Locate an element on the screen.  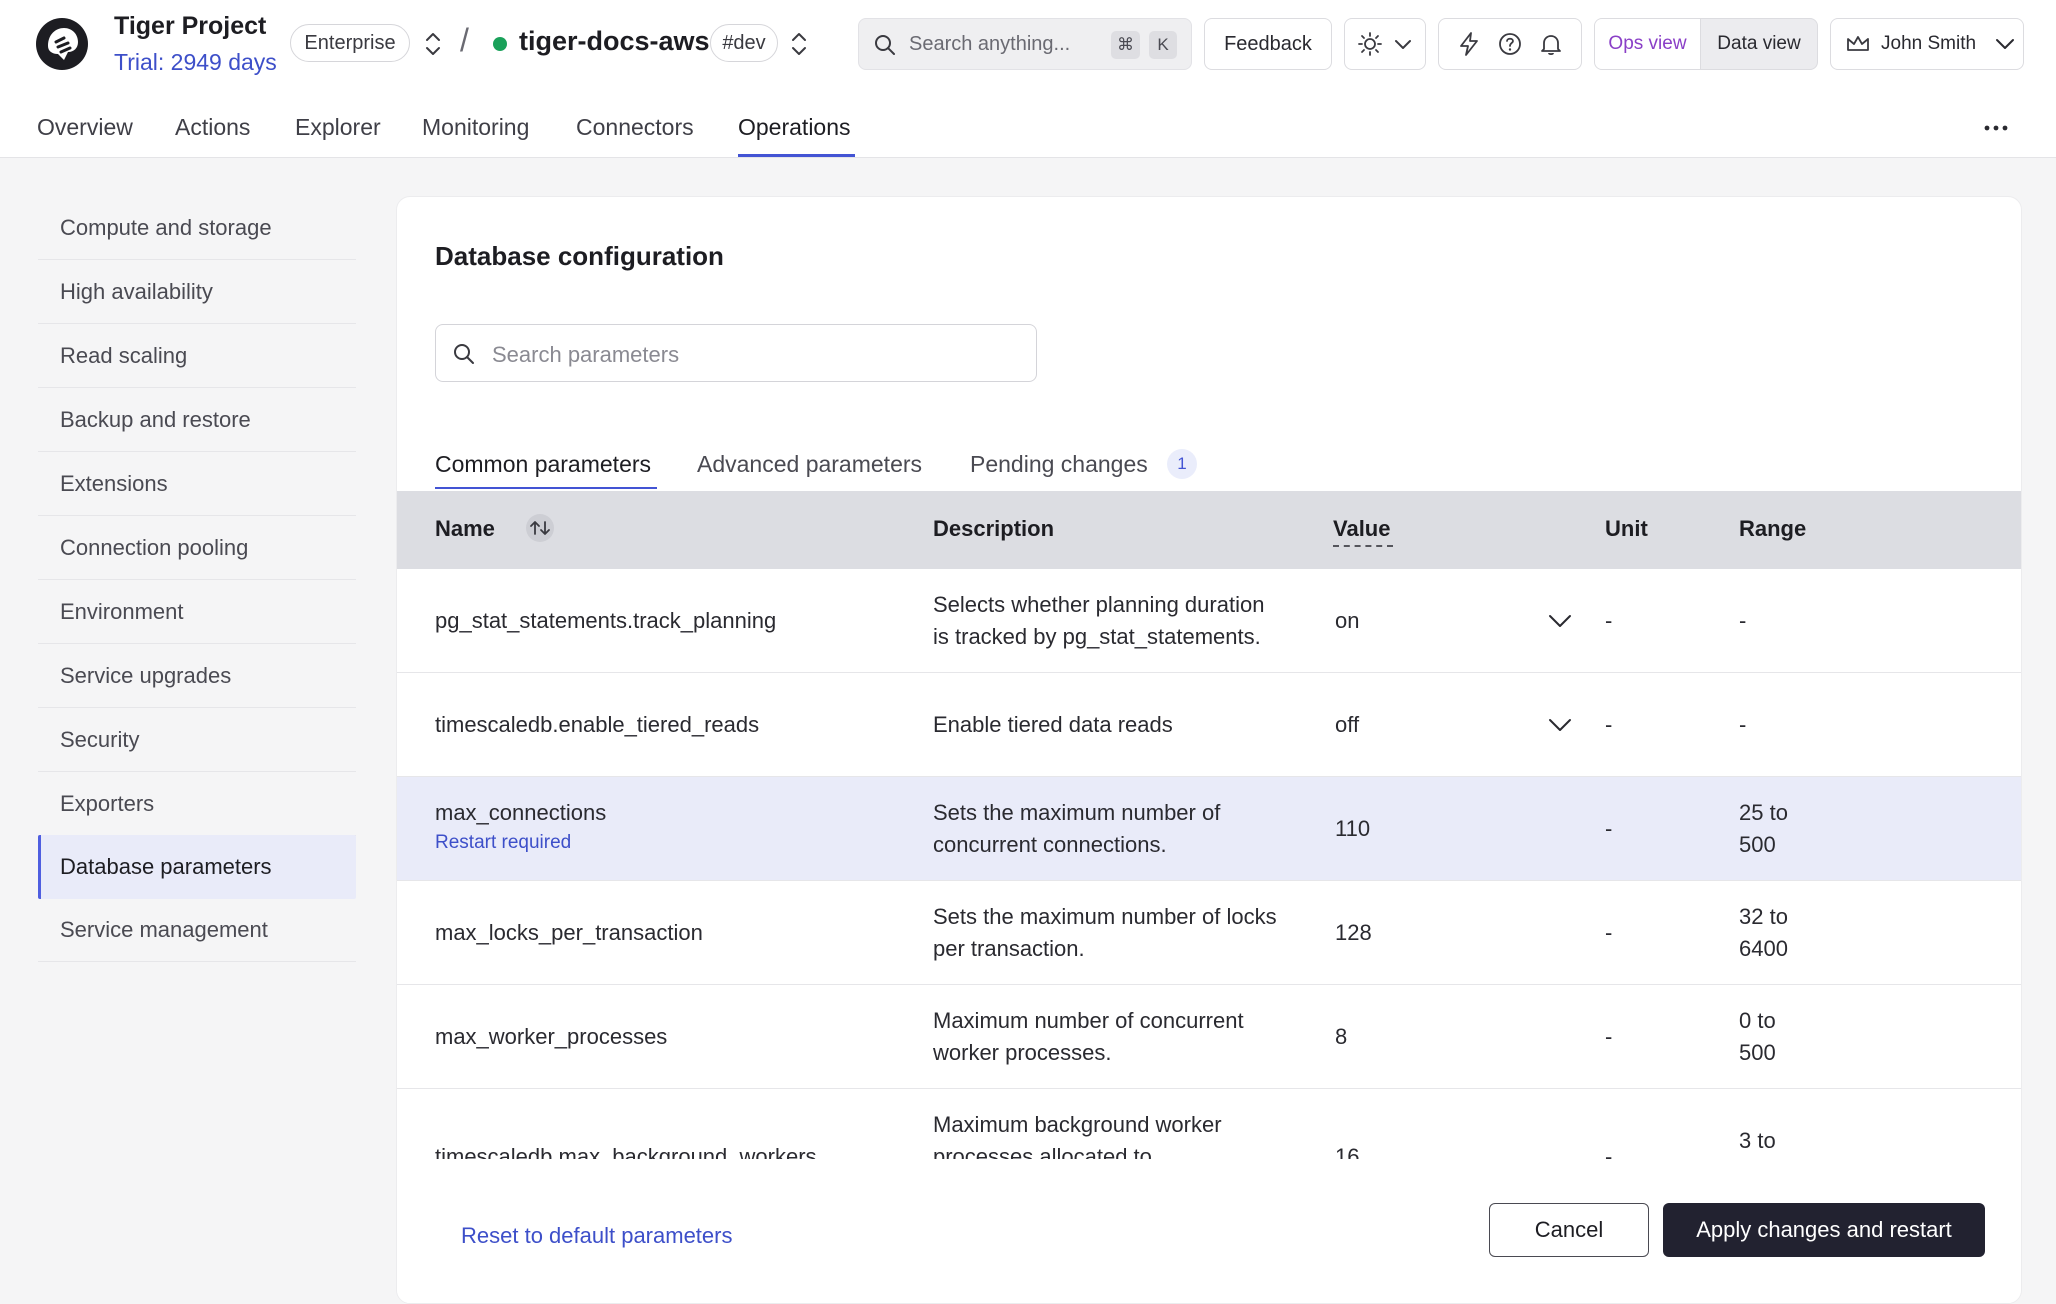
parameter-value-select: on is located at coordinates (1347, 621).